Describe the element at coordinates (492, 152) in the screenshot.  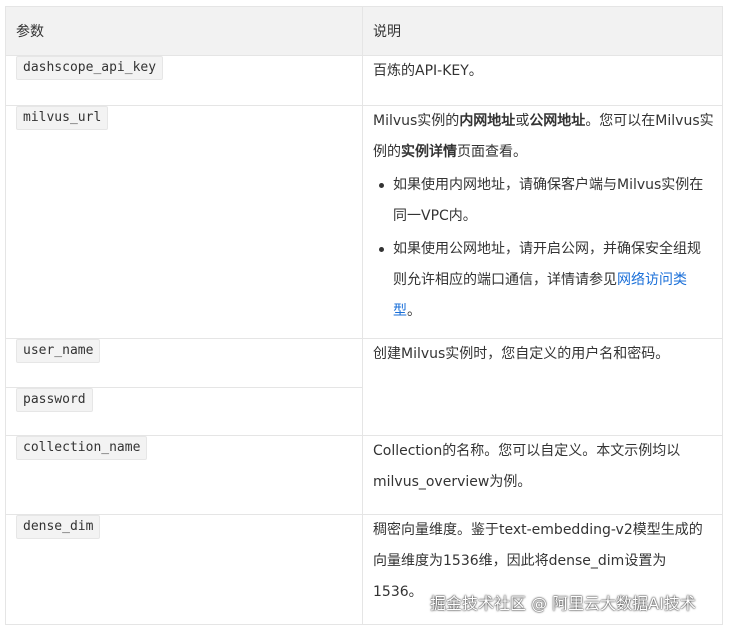
I see `desc-text: 页面查看。` at that location.